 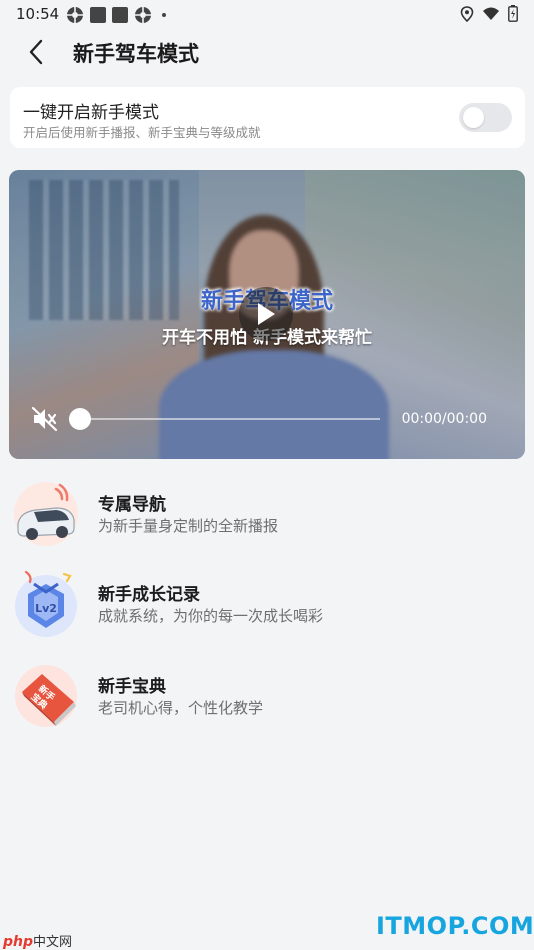 I want to click on video-progress-track, so click(x=230, y=419).